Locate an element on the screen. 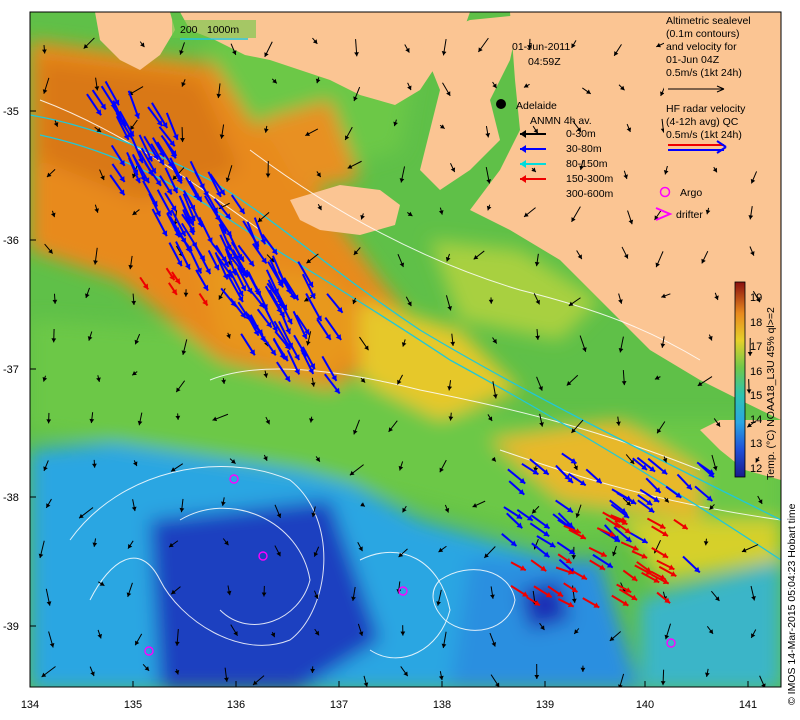 This screenshot has width=800, height=720. place-label-adelaide: Adelaide is located at coordinates (536, 106).